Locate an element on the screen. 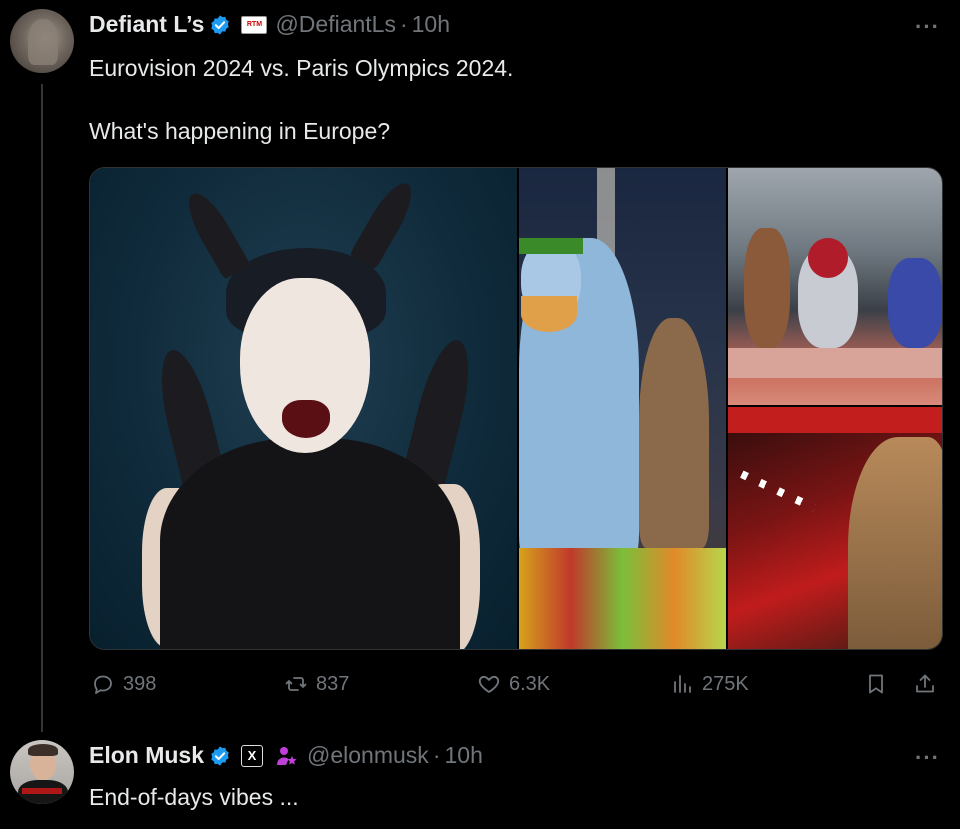 This screenshot has width=960, height=829. flower-crown-shape is located at coordinates (551, 246).